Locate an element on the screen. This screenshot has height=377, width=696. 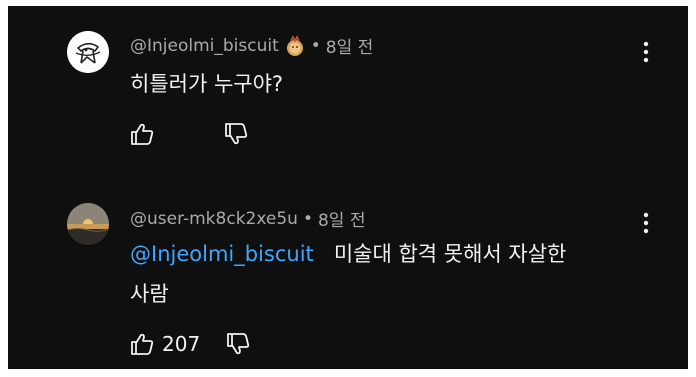
comment-actions is located at coordinates (189, 134).